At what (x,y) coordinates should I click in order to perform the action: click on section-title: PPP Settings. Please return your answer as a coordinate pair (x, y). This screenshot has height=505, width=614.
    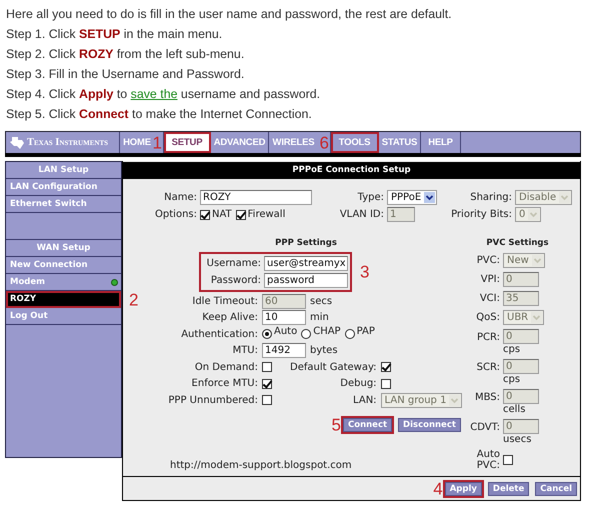
    Looking at the image, I should click on (306, 244).